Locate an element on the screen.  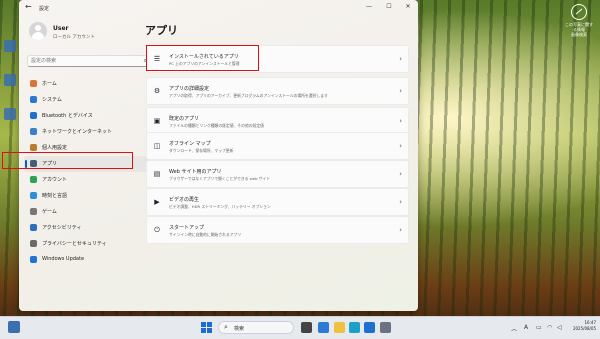
card-title: オフライン マップ is located at coordinates (190, 144).